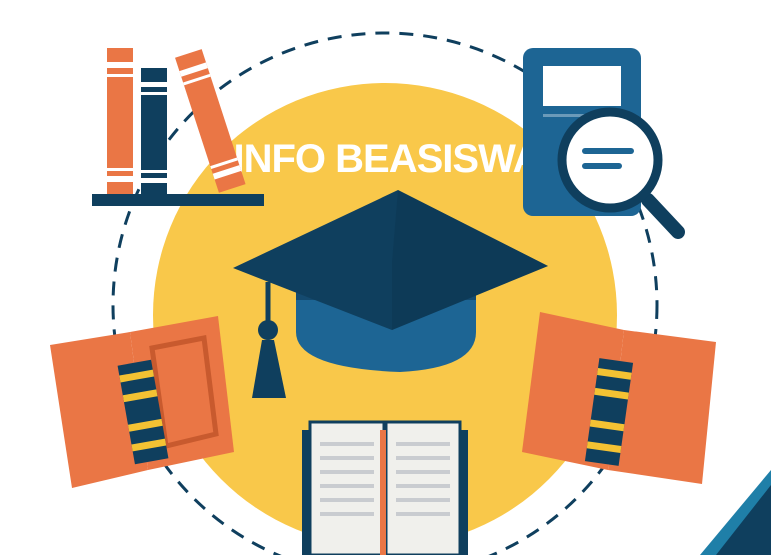 The width and height of the screenshot is (771, 555). I want to click on corner-accent, so click(735, 512).